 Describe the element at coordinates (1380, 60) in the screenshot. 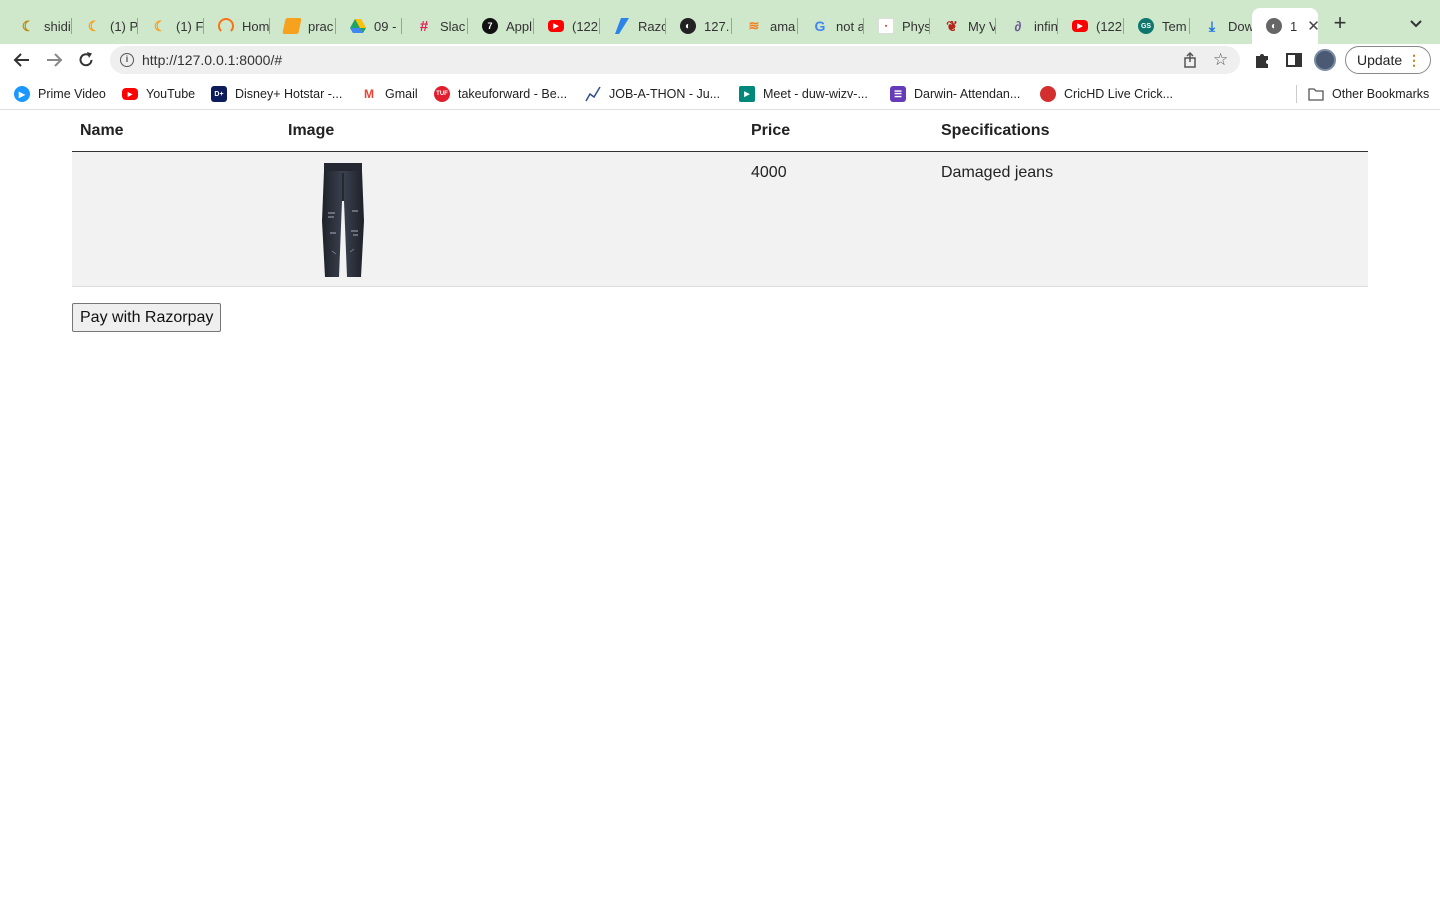

I see `update-label: Update` at that location.